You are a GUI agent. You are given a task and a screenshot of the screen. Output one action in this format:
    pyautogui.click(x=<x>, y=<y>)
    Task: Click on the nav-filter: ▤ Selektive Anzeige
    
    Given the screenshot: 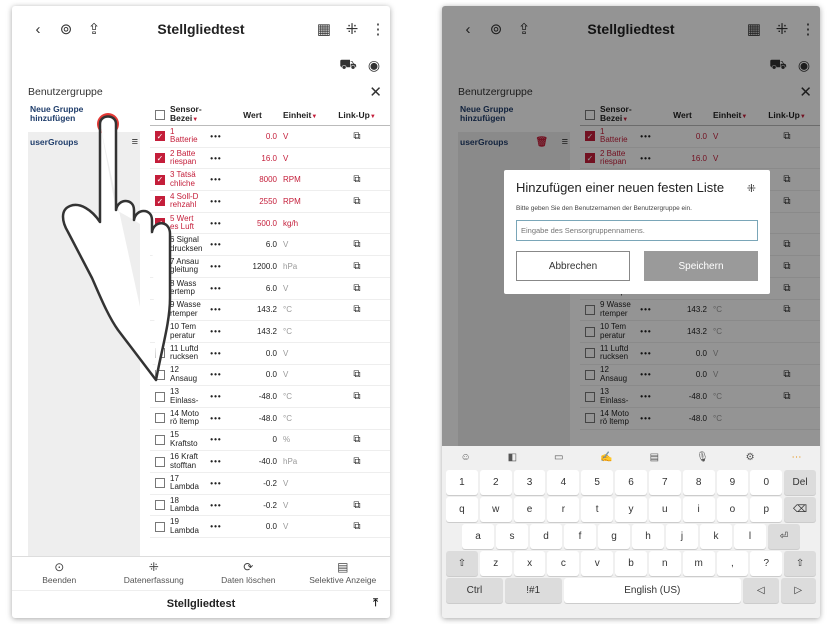 What is the action you would take?
    pyautogui.click(x=343, y=573)
    